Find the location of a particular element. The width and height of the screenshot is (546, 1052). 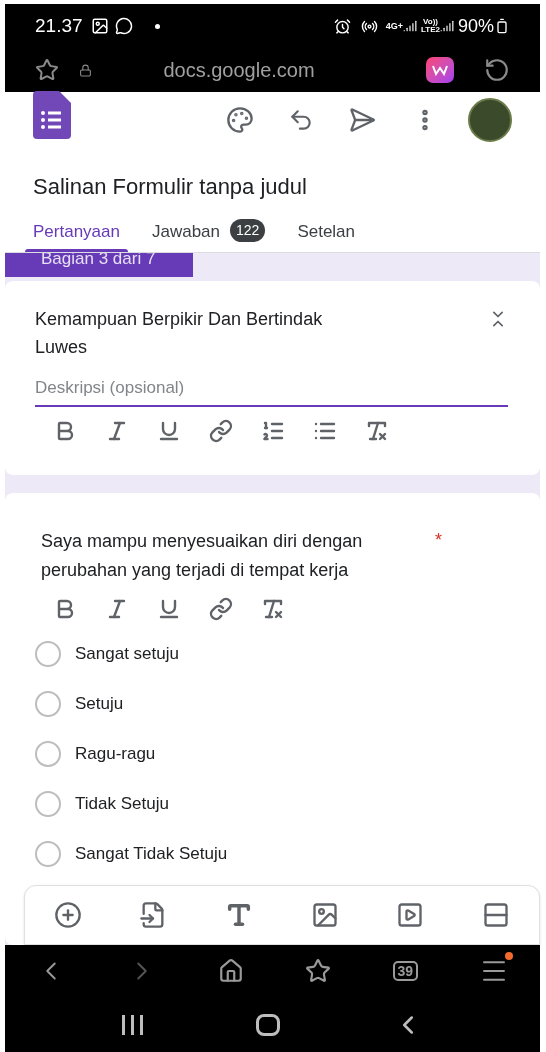

home-button-icon is located at coordinates (268, 1024).